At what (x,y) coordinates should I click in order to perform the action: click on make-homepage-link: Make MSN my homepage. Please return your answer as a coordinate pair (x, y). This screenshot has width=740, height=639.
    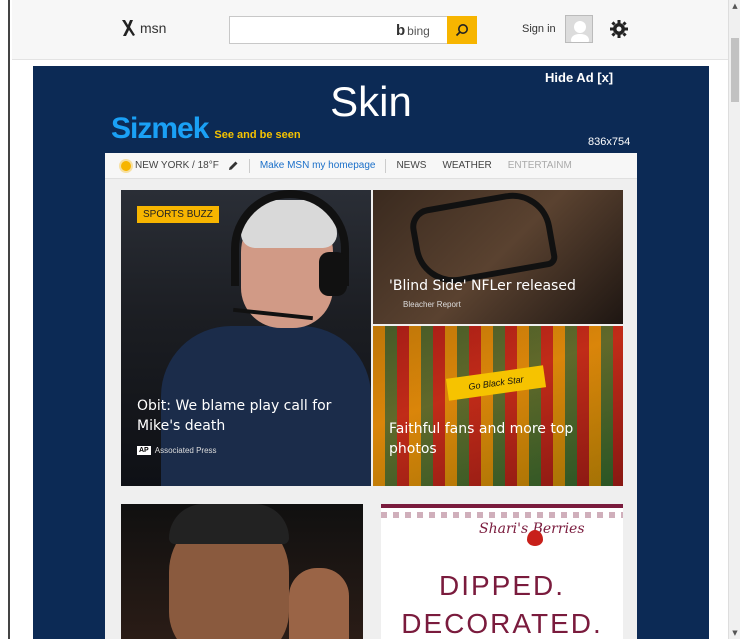
    Looking at the image, I should click on (318, 165).